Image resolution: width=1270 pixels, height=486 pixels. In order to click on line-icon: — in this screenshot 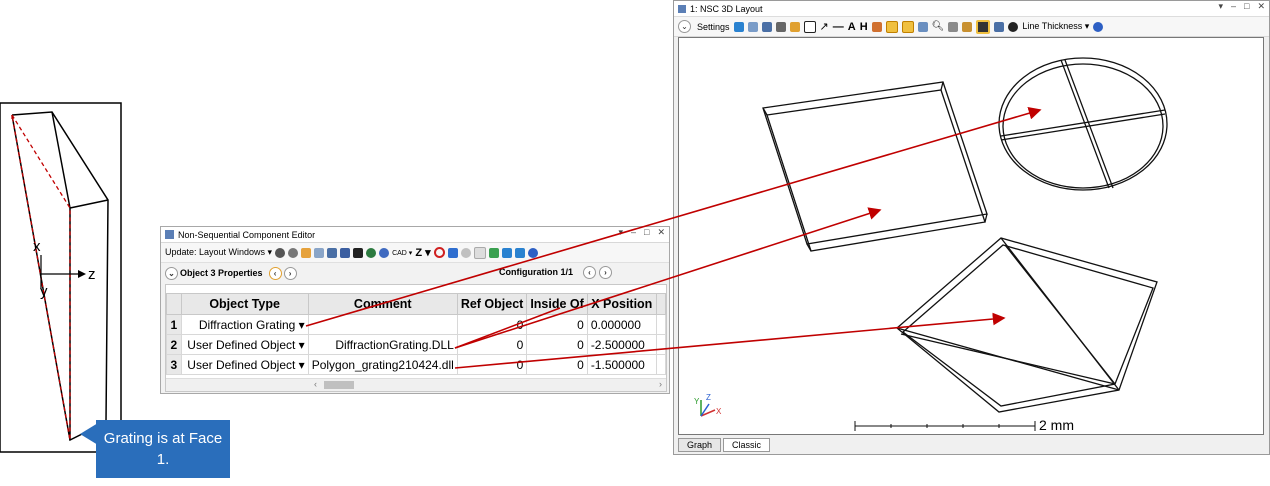, I will do `click(838, 27)`.